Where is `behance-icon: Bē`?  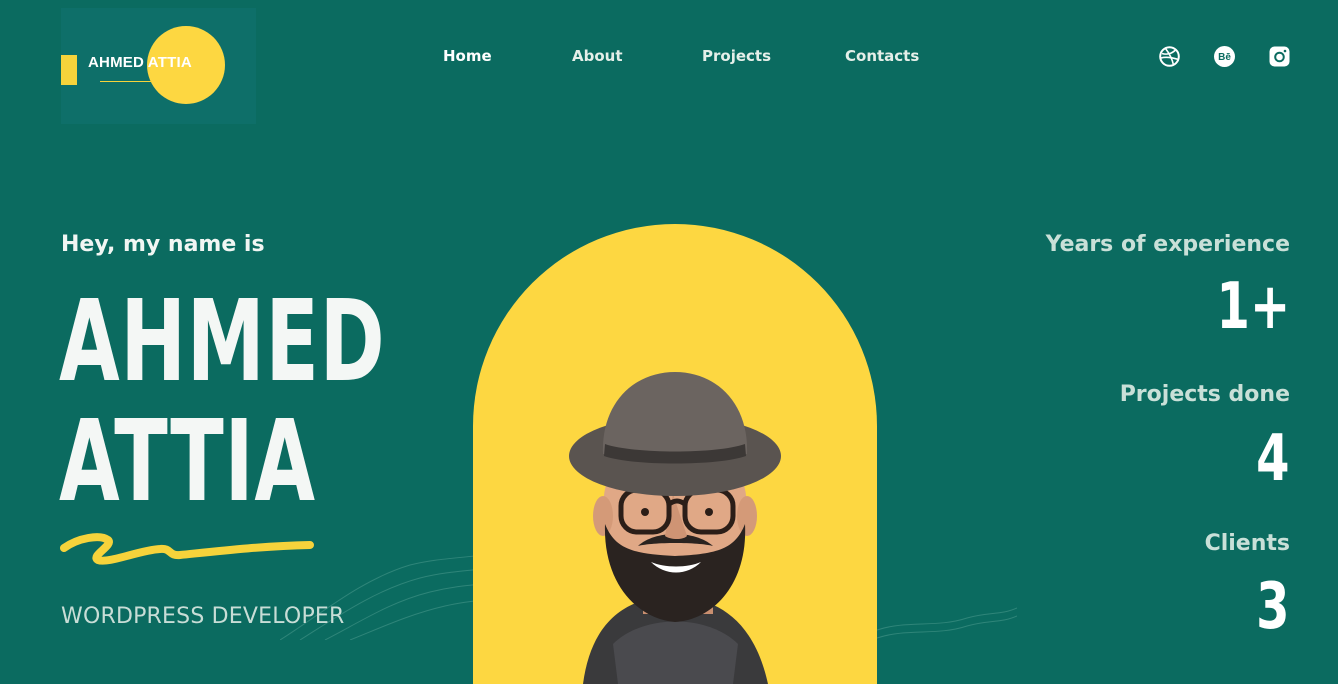
behance-icon: Bē is located at coordinates (1224, 56).